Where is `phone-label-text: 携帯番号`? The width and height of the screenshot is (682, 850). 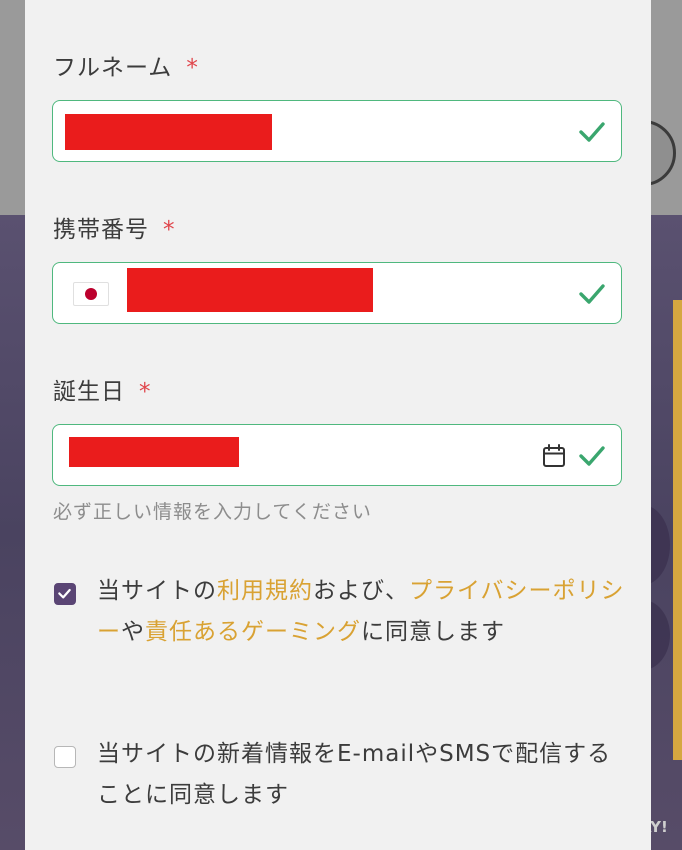
phone-label-text: 携帯番号 is located at coordinates (101, 230).